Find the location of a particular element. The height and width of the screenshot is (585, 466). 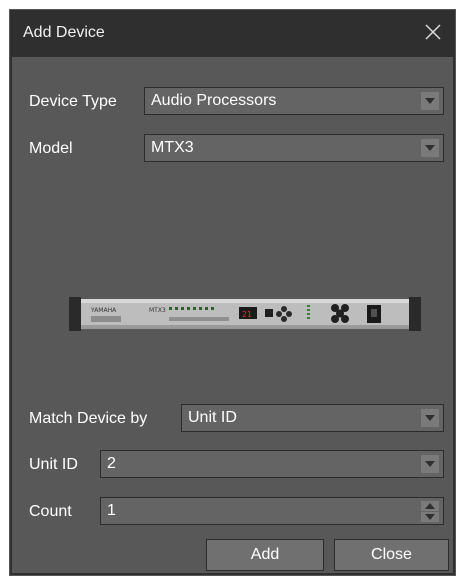

device-display-text: 21 is located at coordinates (247, 314).